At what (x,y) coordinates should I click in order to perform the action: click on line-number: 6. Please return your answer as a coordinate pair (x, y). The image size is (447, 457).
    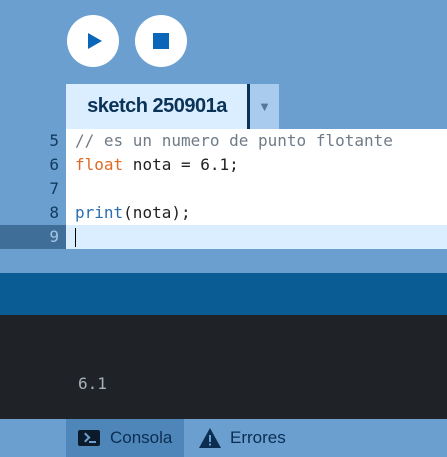
    Looking at the image, I should click on (54, 164).